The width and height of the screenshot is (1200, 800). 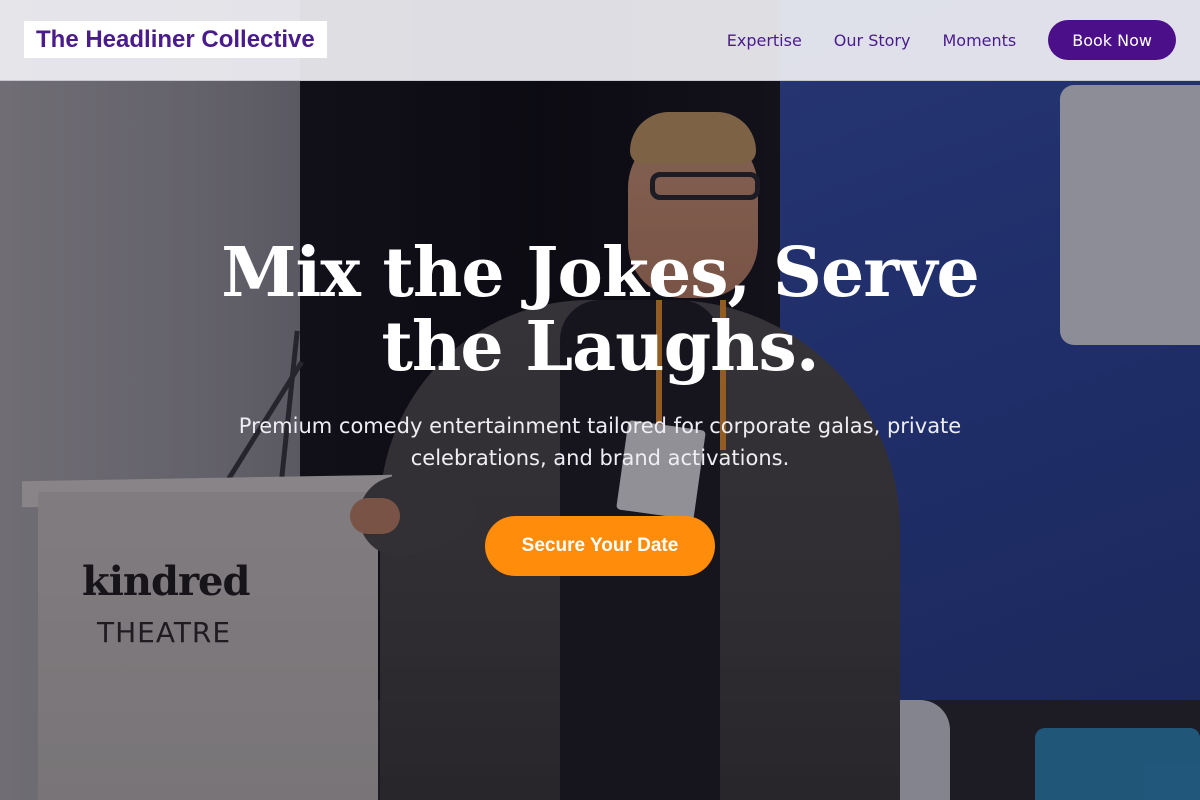 I want to click on nav-link-our-story: Our Story, so click(x=872, y=40).